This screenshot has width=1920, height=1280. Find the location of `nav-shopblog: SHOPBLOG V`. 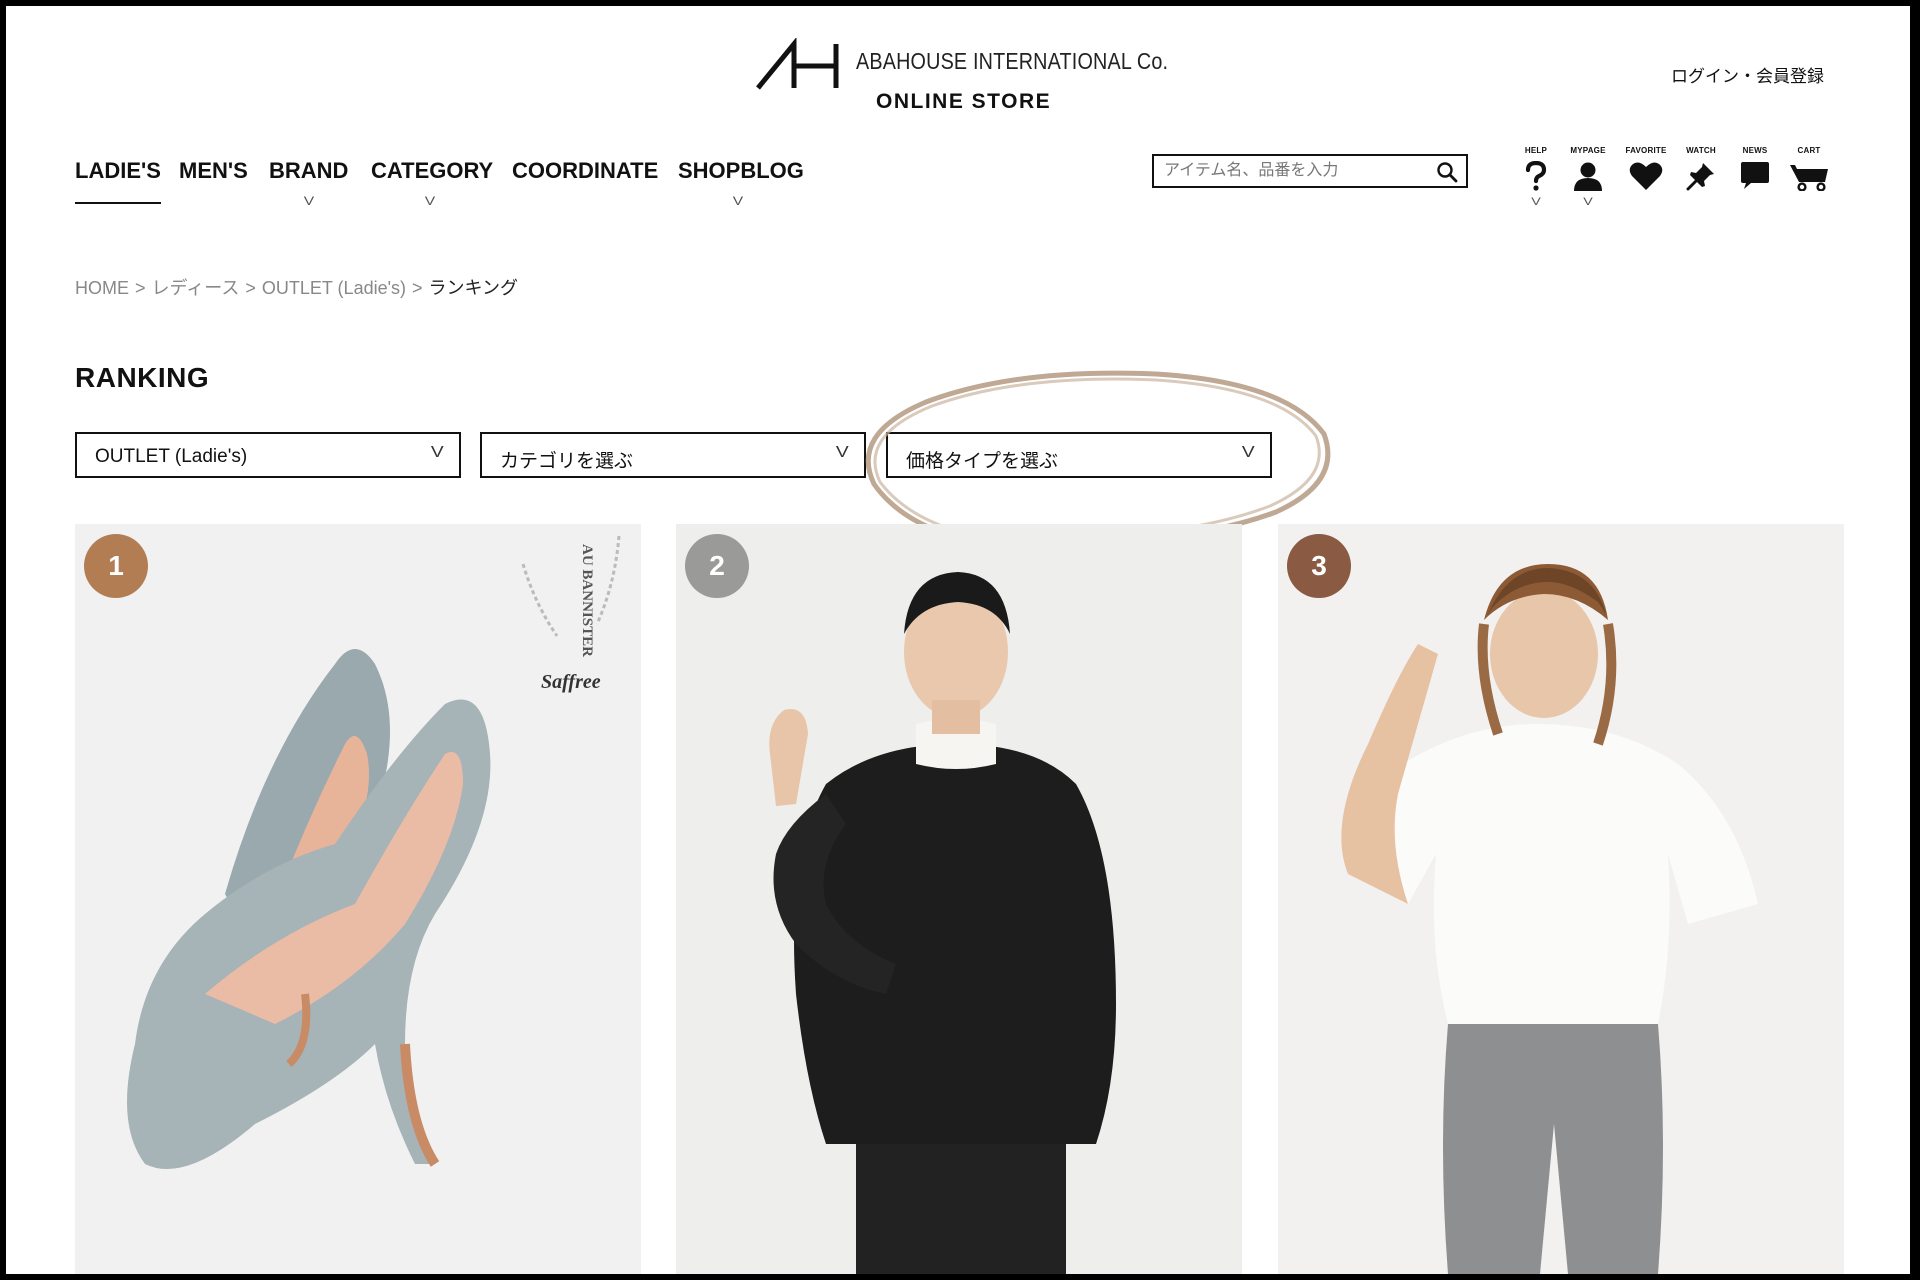

nav-shopblog: SHOPBLOG V is located at coordinates (741, 183).